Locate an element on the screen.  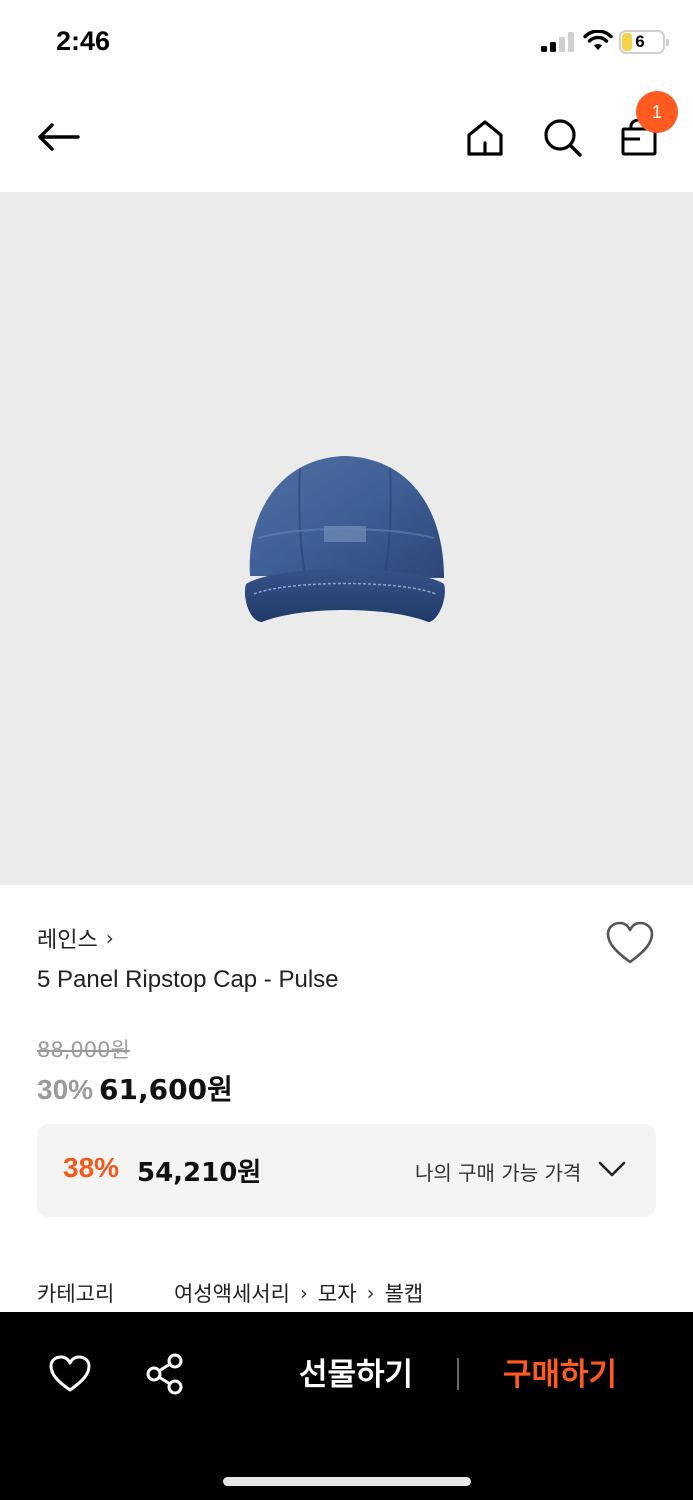
status-bar: 2:46 6 is located at coordinates (346, 42).